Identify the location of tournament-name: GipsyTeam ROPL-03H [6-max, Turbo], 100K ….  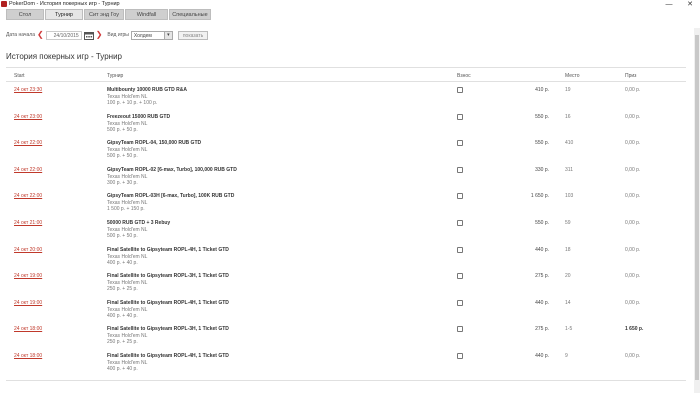
(171, 196).